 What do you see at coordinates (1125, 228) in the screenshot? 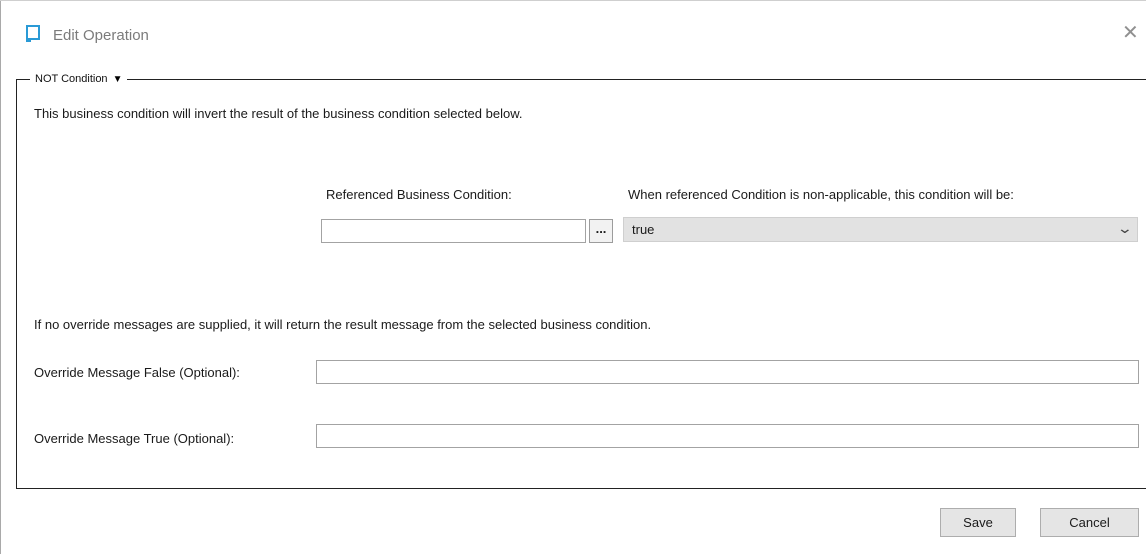
I see `chevron-down-icon: ⌄` at bounding box center [1125, 228].